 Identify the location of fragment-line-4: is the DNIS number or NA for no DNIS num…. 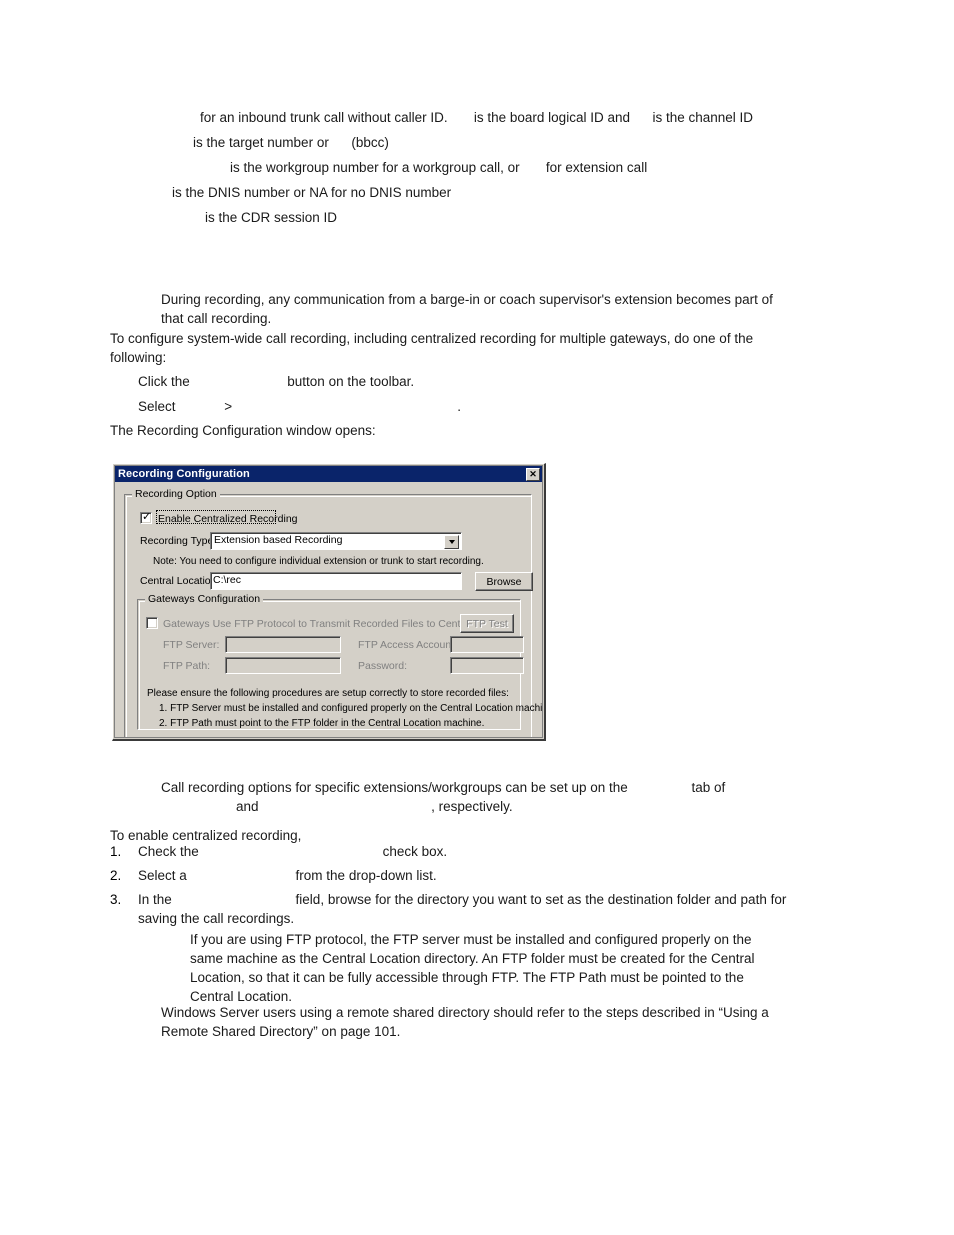
(312, 192).